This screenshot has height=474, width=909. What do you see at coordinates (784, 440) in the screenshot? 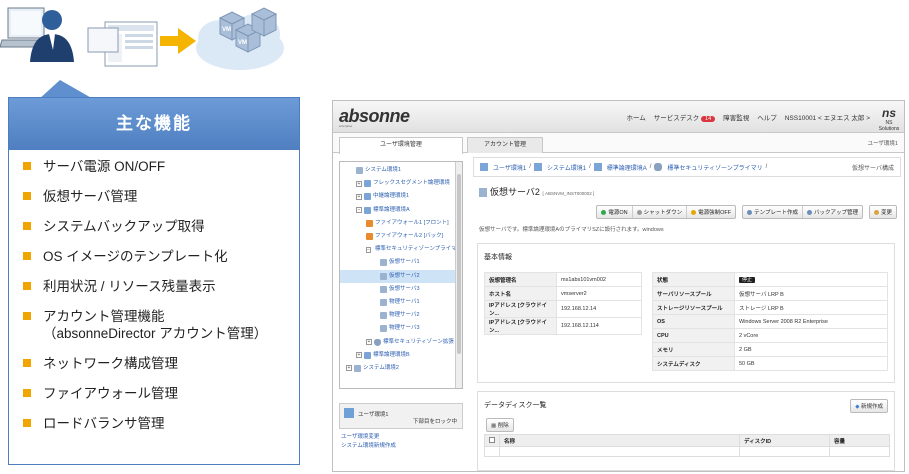
I see `column-header: ディスクID` at bounding box center [784, 440].